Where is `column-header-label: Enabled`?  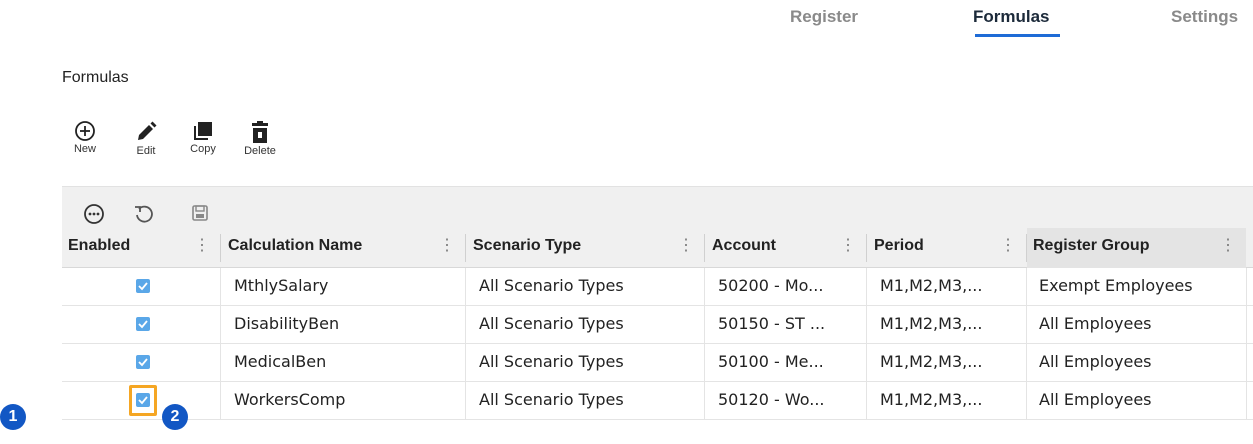
column-header-label: Enabled is located at coordinates (99, 245).